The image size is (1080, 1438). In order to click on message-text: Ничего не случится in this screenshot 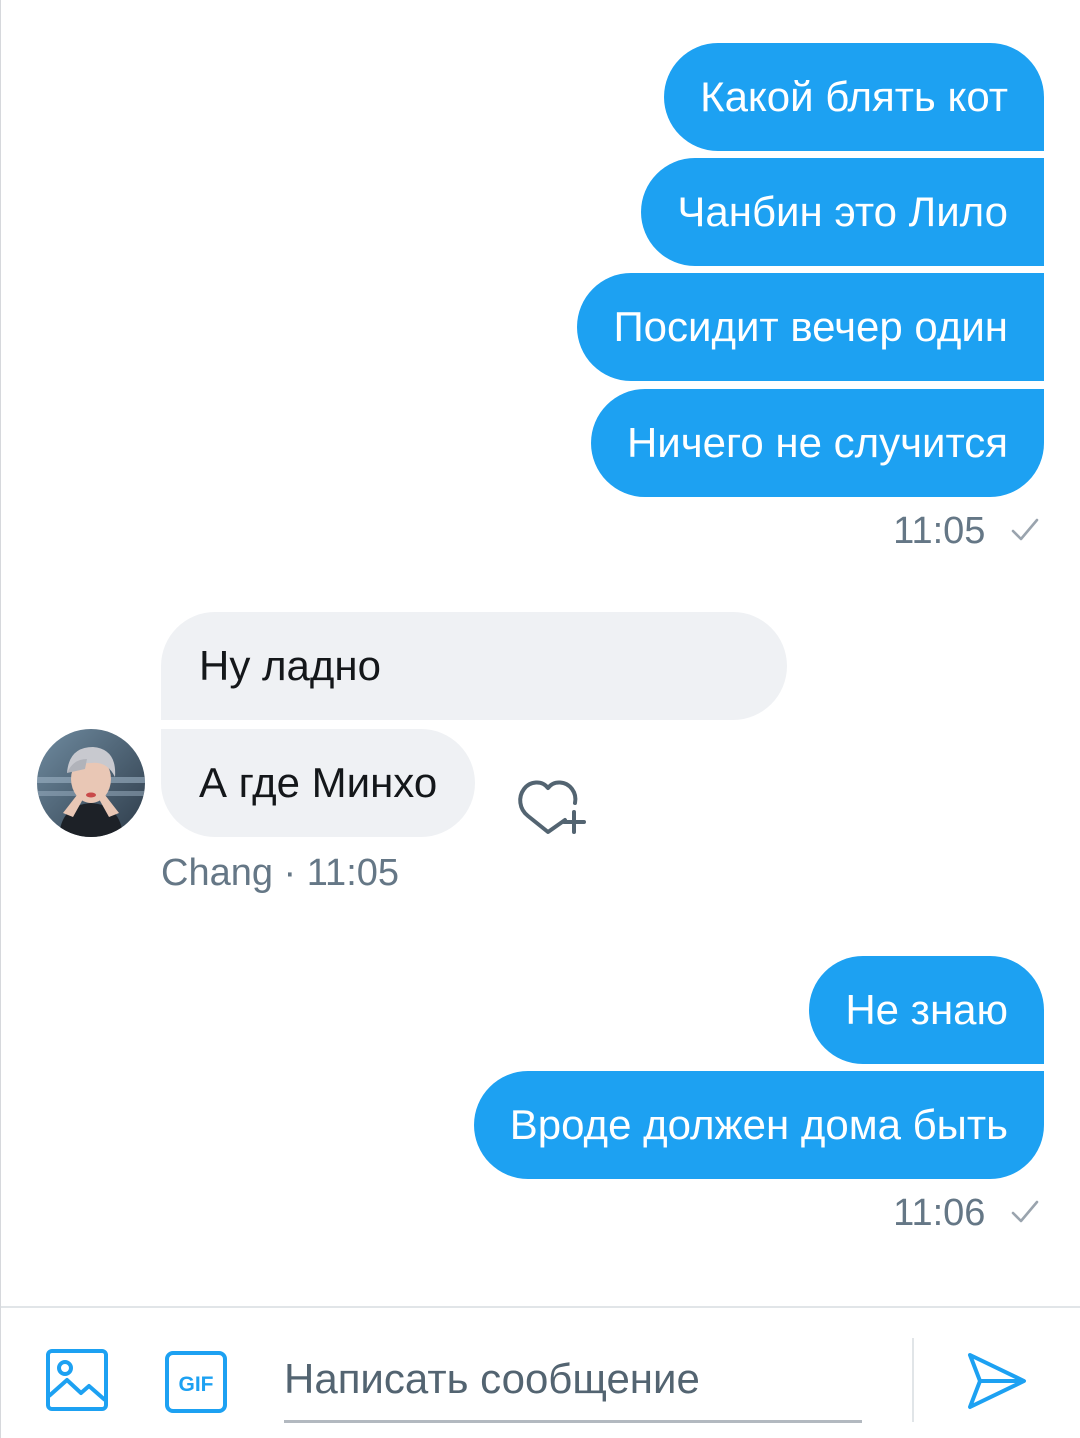, I will do `click(817, 442)`.